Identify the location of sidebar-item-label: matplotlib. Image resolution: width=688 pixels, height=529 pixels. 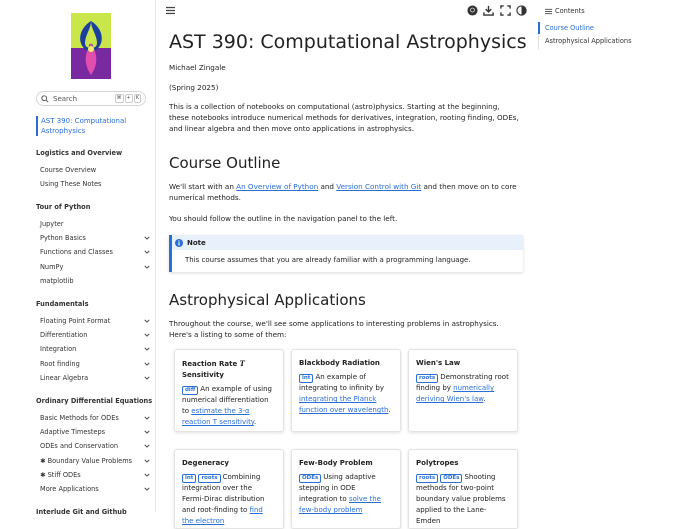
(57, 280).